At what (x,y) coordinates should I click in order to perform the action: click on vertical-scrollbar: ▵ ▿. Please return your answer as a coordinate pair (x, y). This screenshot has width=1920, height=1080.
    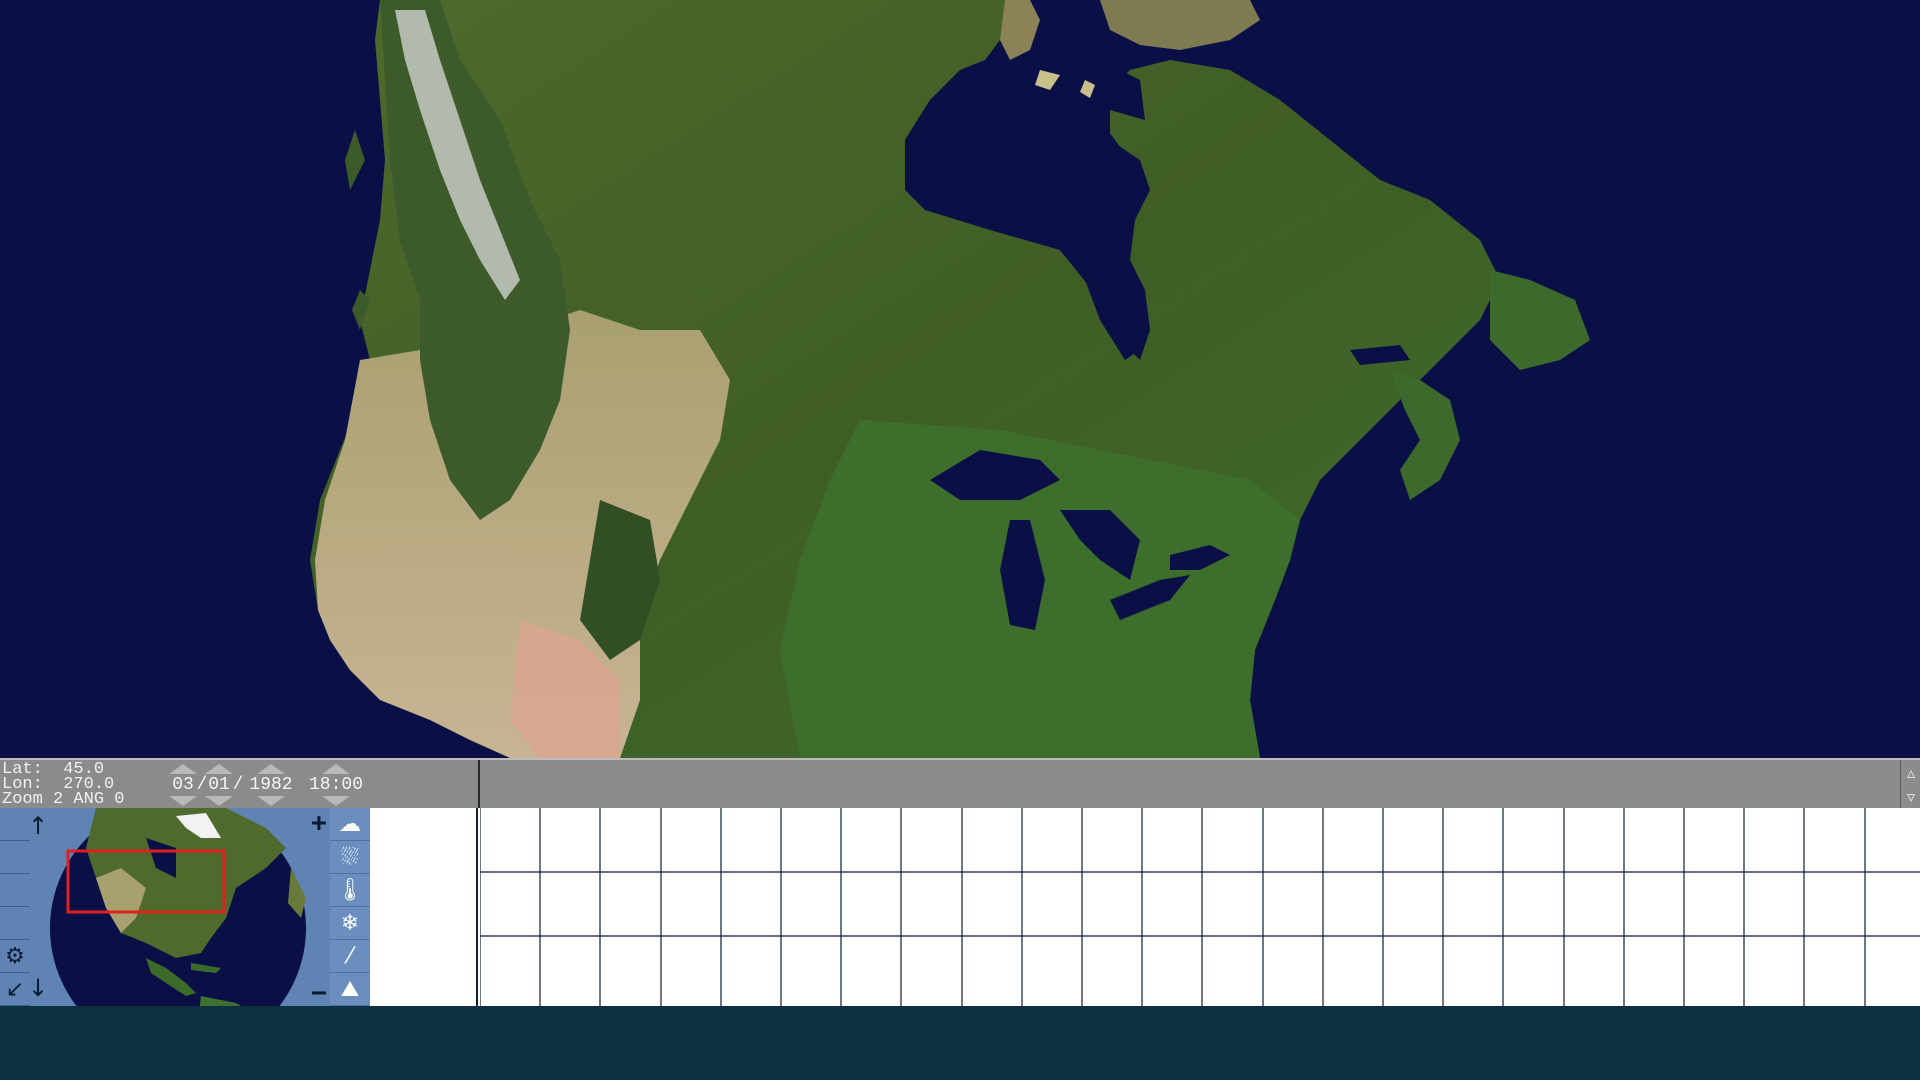
    Looking at the image, I should click on (1910, 785).